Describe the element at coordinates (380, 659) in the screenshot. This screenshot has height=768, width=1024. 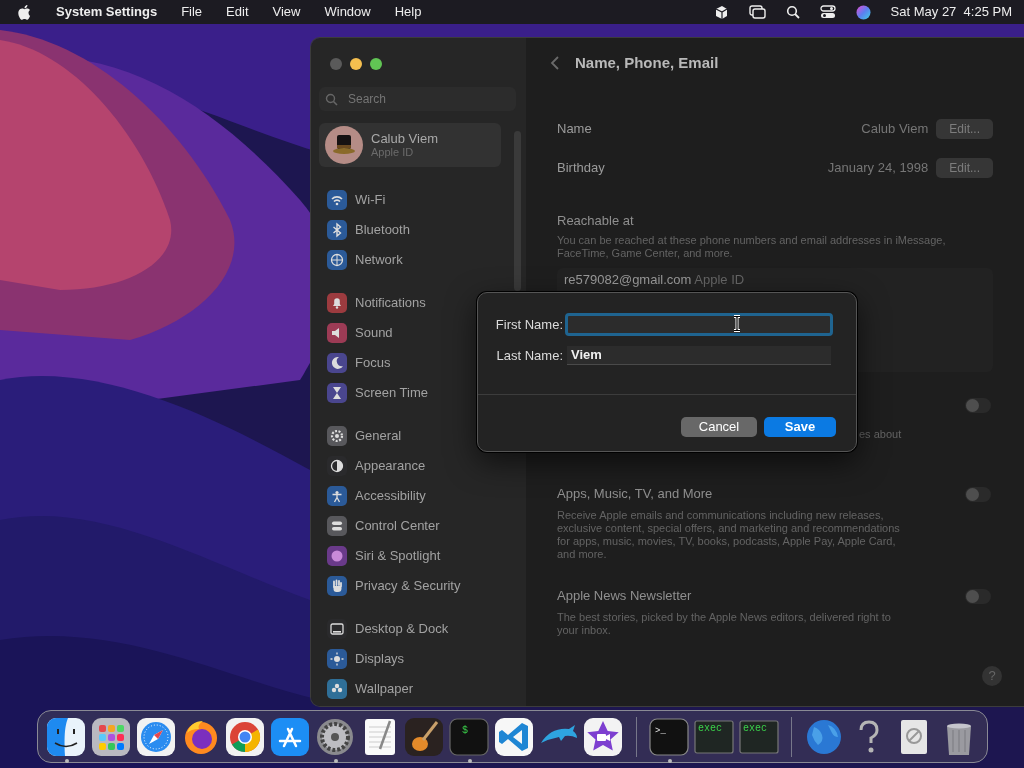
I see `sidebar-item: Displays` at that location.